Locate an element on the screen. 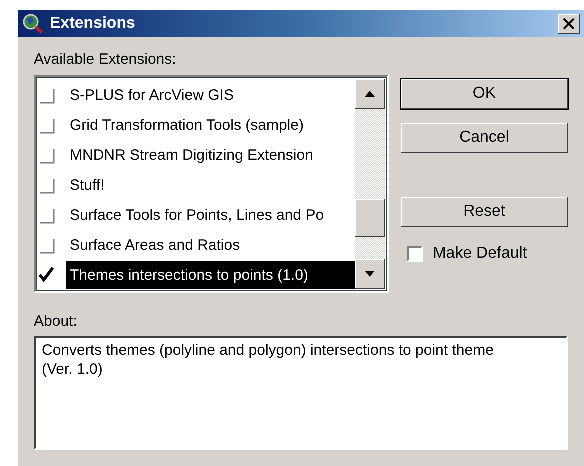  scroll-down-button is located at coordinates (369, 274).